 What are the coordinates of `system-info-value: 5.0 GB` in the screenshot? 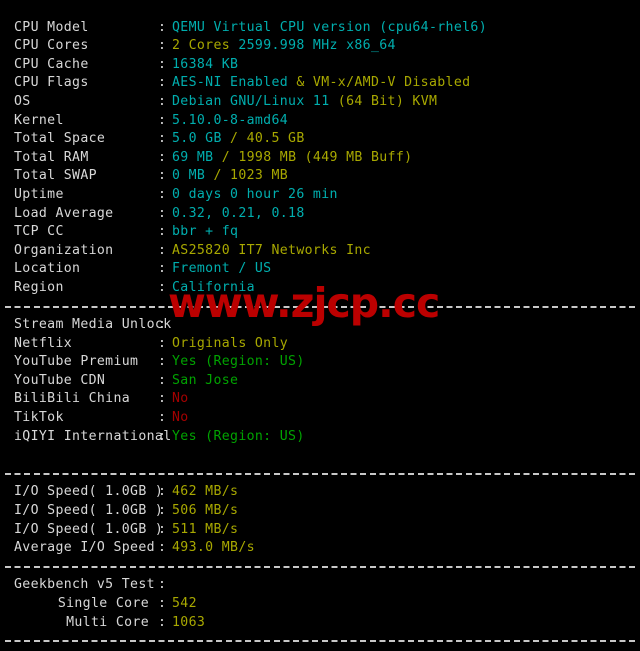 It's located at (201, 139).